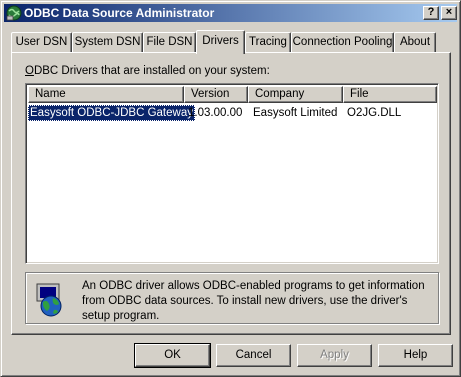 The height and width of the screenshot is (377, 461). I want to click on column-header-company: Company, so click(295, 94).